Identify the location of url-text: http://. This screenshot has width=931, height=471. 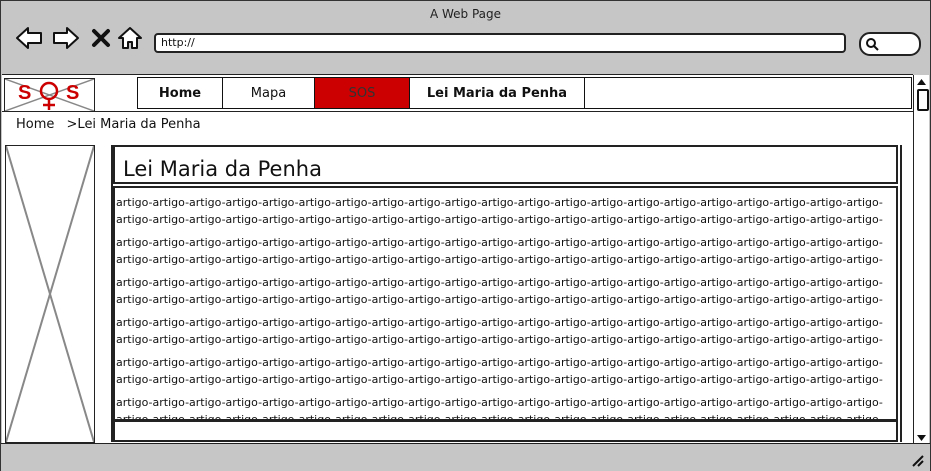
(178, 42).